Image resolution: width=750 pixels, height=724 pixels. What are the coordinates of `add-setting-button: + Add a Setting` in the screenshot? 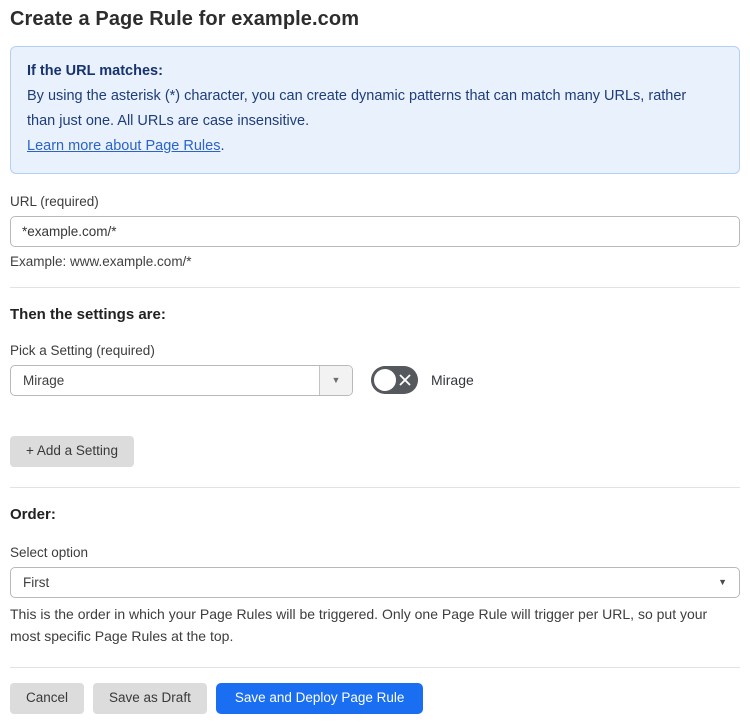 It's located at (72, 451).